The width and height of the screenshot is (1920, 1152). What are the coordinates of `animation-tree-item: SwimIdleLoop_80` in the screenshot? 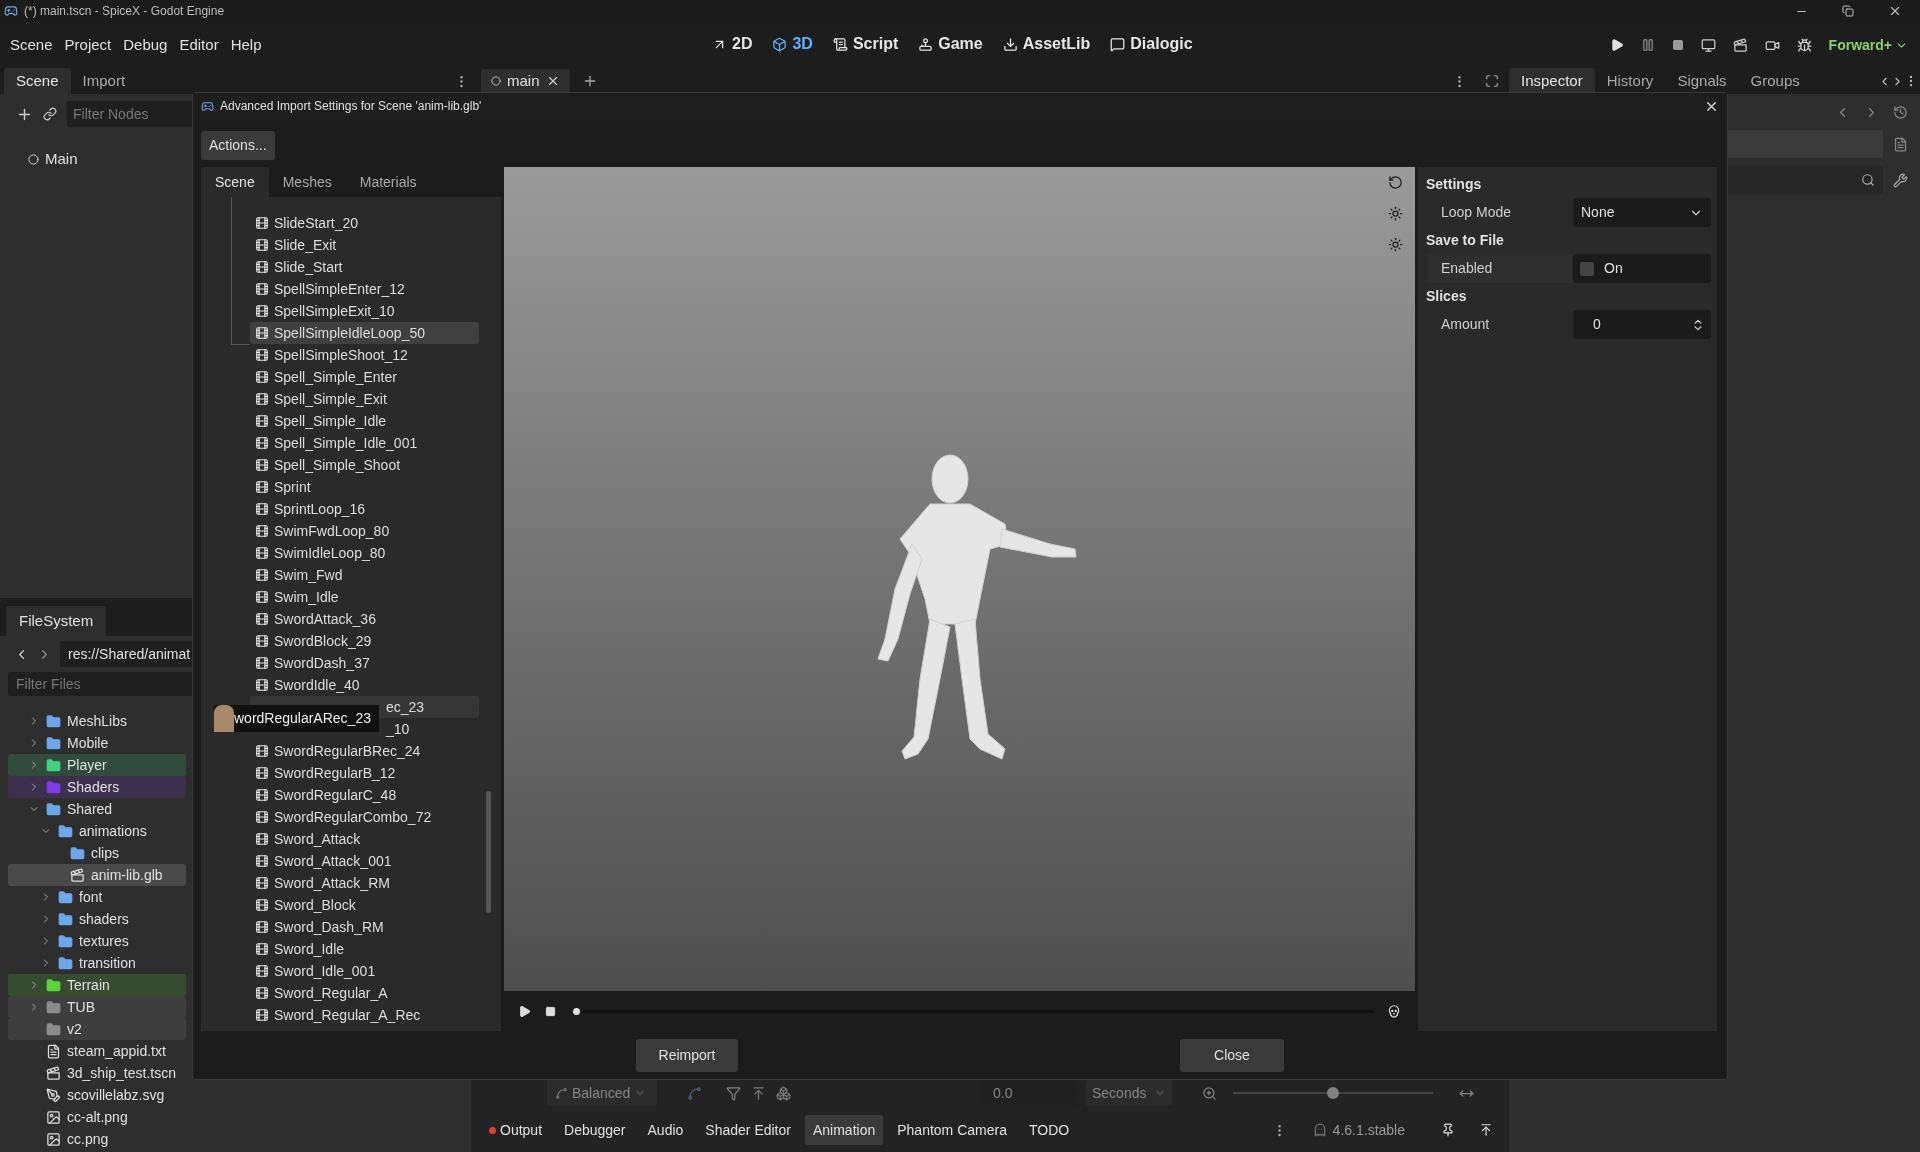 It's located at (364, 553).